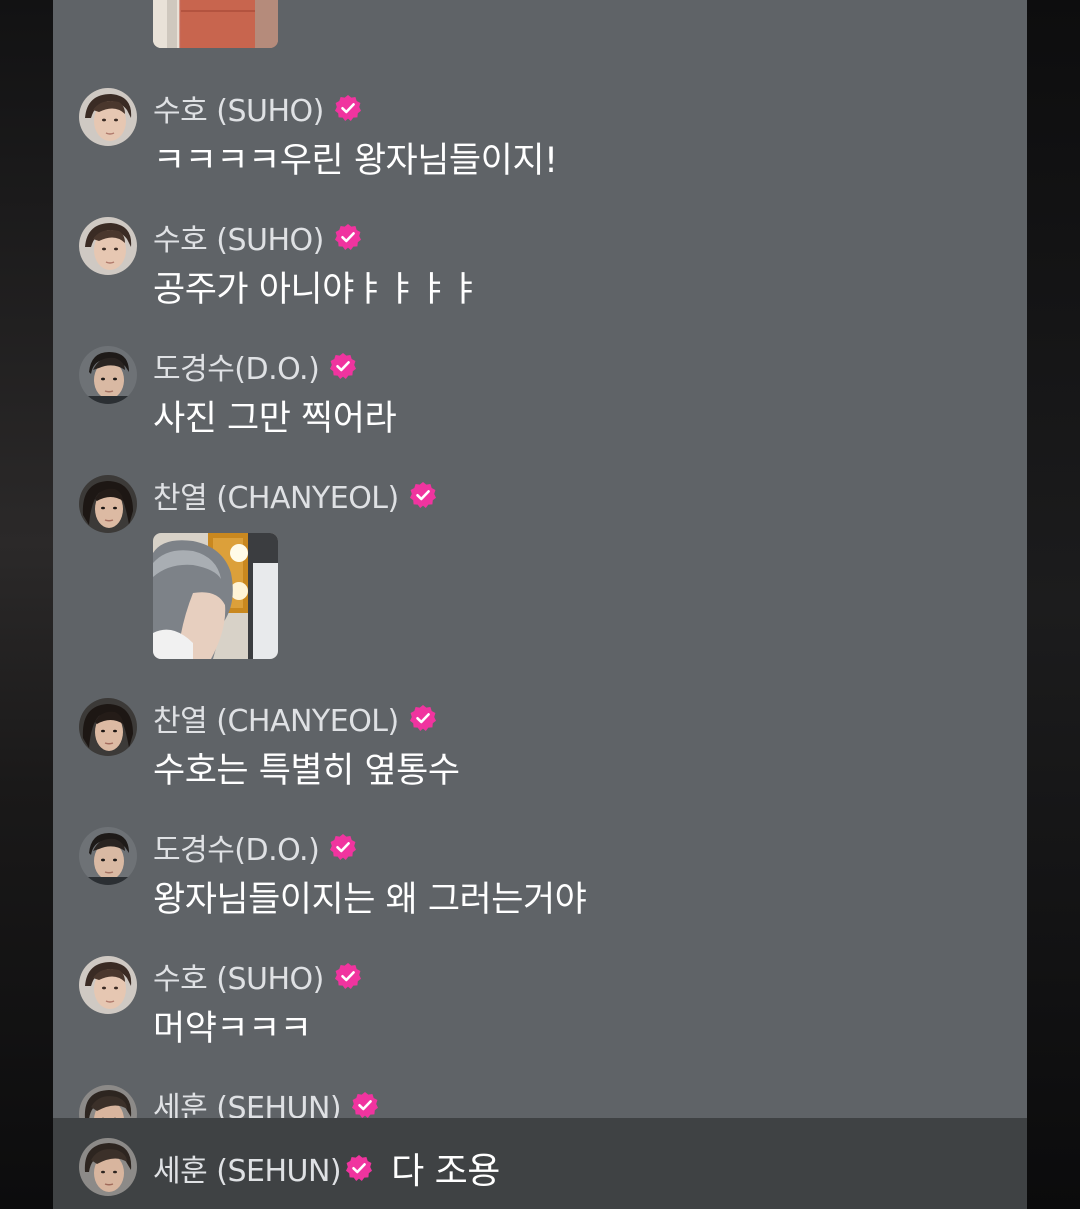  What do you see at coordinates (215, 24) in the screenshot?
I see `previous-photo-message` at bounding box center [215, 24].